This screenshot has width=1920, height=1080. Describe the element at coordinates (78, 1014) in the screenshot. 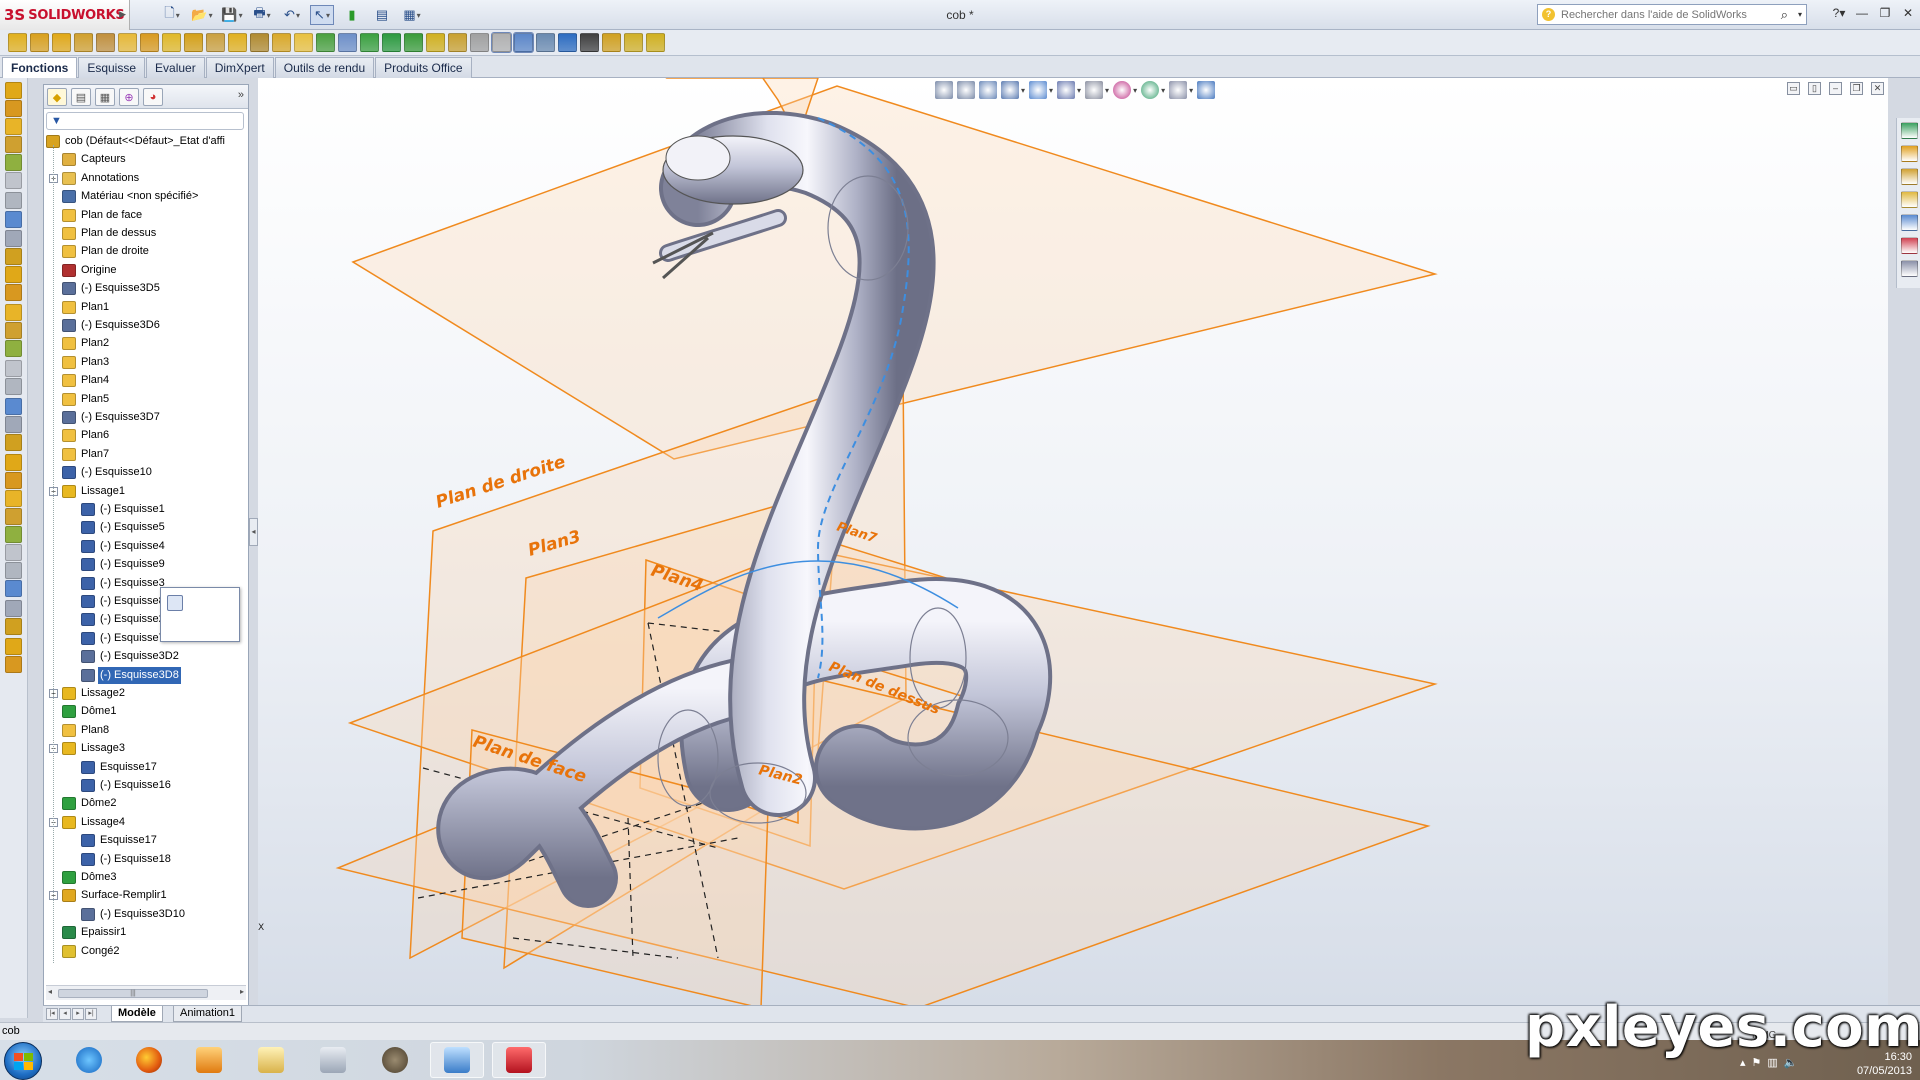

I see `next-tab-icon: ▸` at that location.